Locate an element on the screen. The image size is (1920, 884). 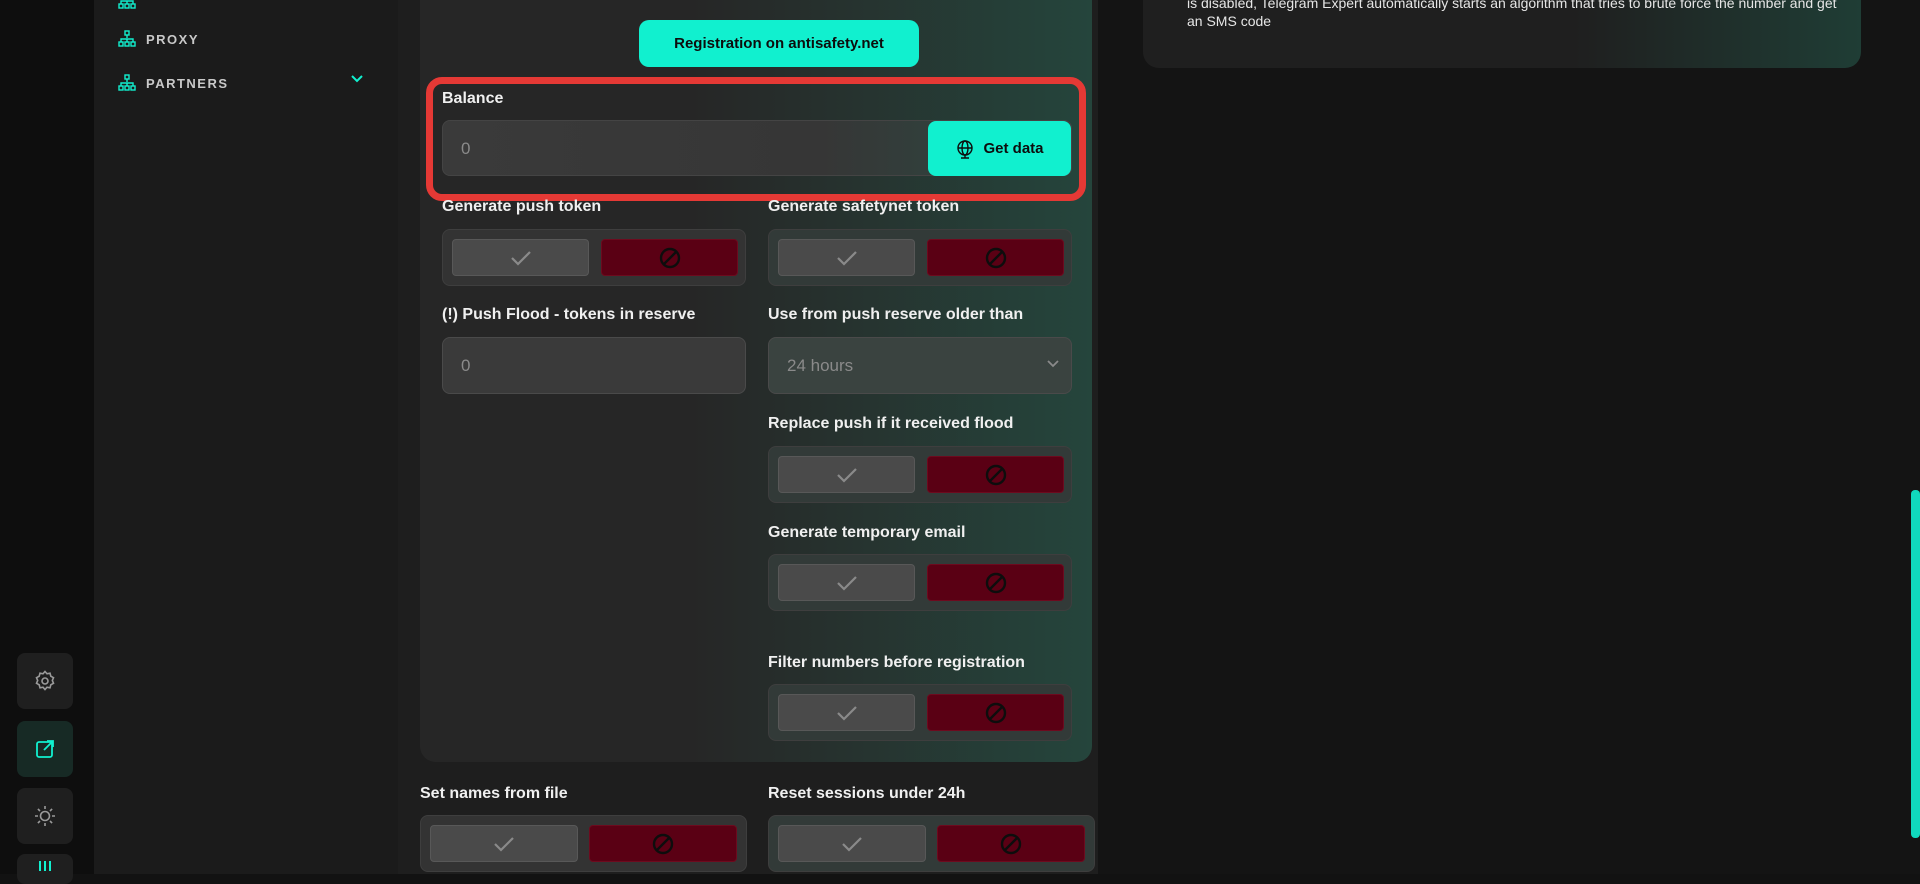
sidebar-item-proxy: PROXY is located at coordinates (158, 39).